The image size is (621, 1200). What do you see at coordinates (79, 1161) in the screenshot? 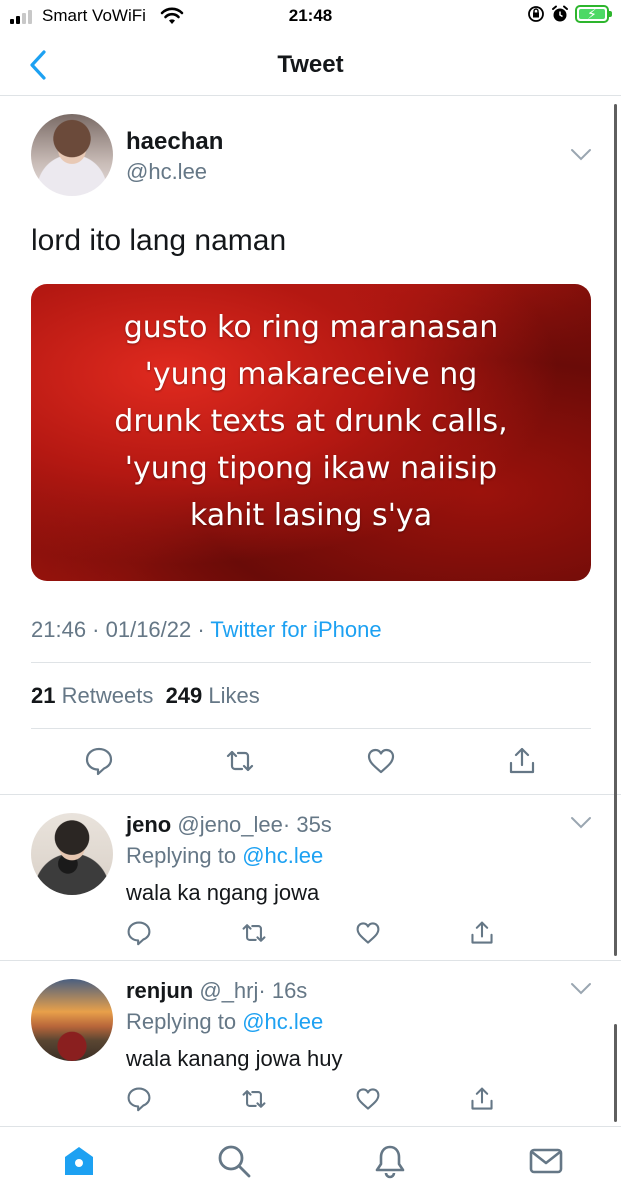
I see `home-icon` at bounding box center [79, 1161].